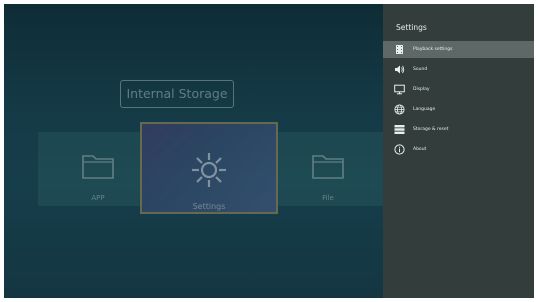 This screenshot has height=302, width=538. Describe the element at coordinates (431, 129) in the screenshot. I see `menu-item-label: Storage & reset` at that location.